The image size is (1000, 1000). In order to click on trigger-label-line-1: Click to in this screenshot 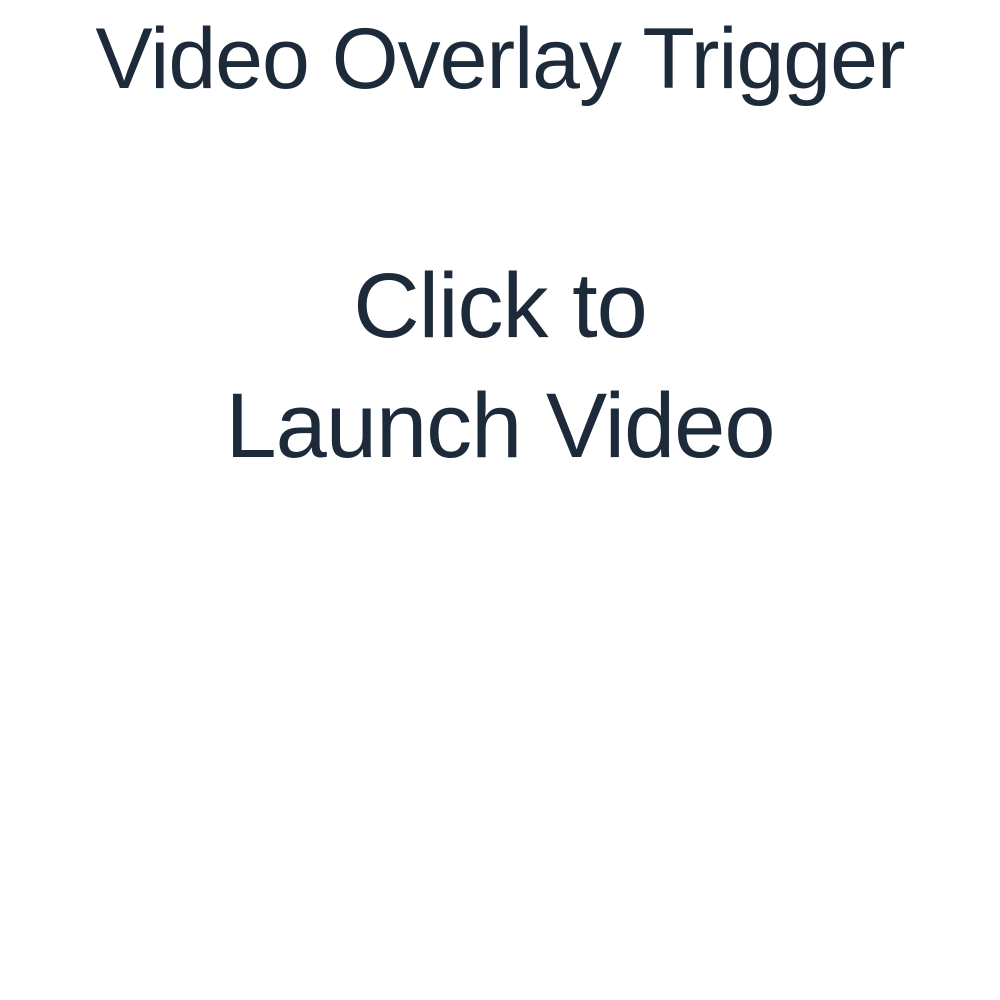, I will do `click(500, 306)`.